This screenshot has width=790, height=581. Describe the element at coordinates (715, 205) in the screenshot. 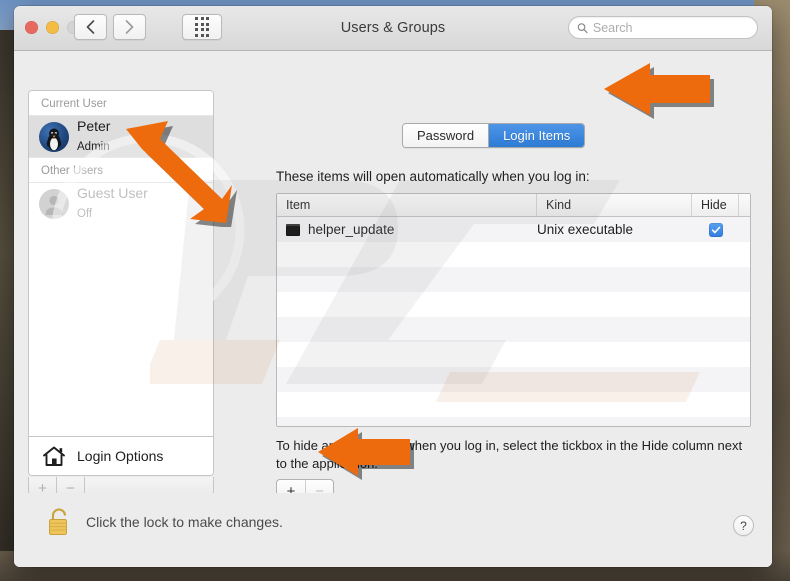

I see `column-header-hide: Hide` at that location.